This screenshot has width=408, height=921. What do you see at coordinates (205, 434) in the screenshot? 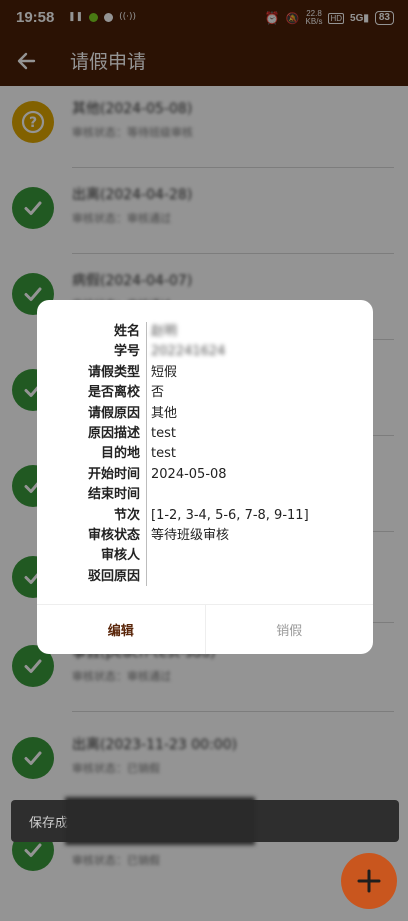
I see `detail-row-reason-description: 原因描述 test` at bounding box center [205, 434].